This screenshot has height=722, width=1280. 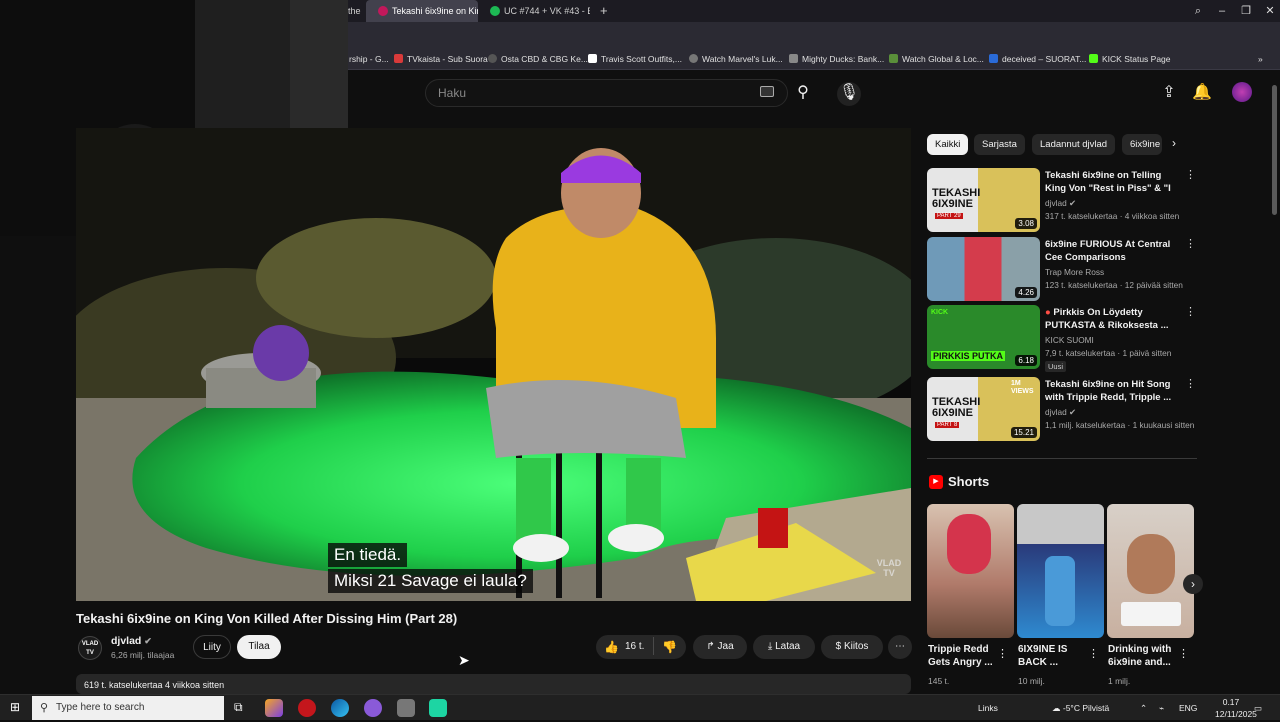 I want to click on bookmarks-overflow: », so click(x=1260, y=59).